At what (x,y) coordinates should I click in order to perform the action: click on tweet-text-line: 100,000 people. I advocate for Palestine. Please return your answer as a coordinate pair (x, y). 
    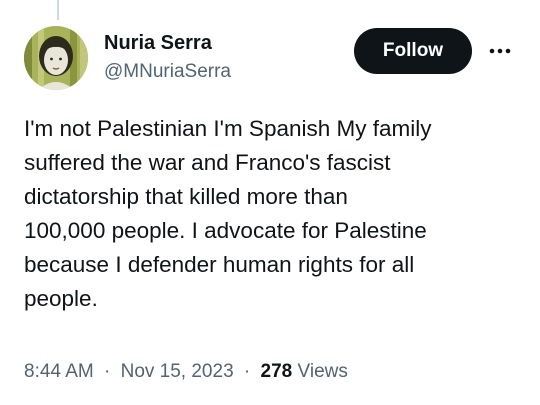
    Looking at the image, I should click on (225, 230).